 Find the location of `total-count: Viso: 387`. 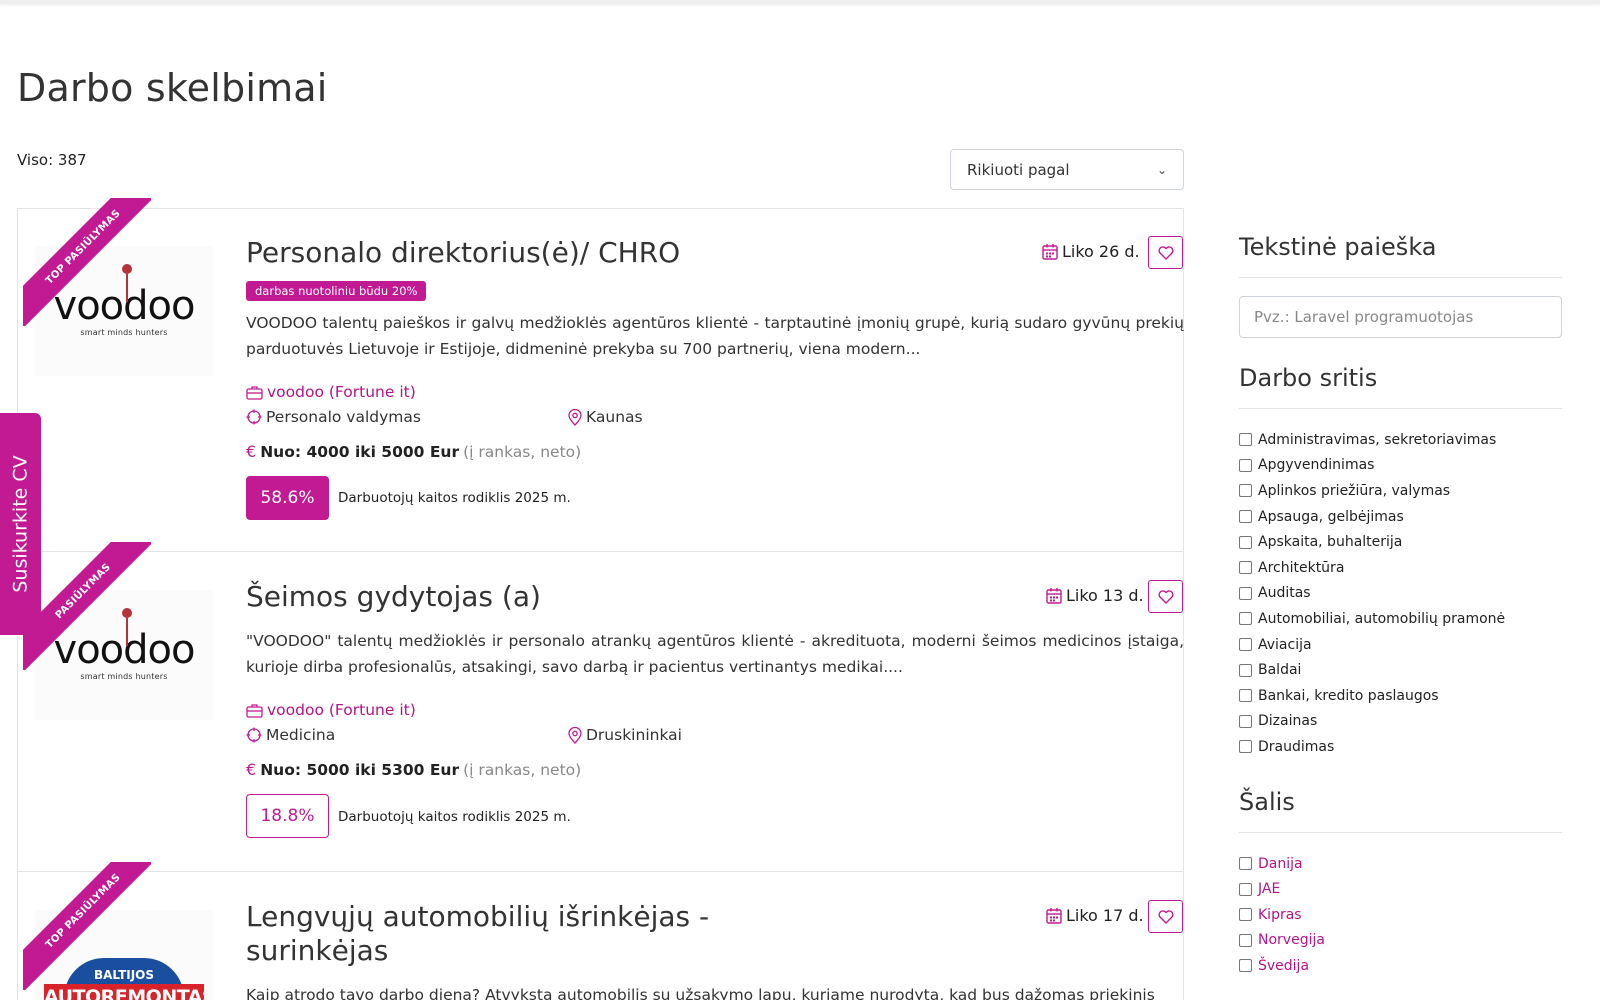

total-count: Viso: 387 is located at coordinates (52, 160).